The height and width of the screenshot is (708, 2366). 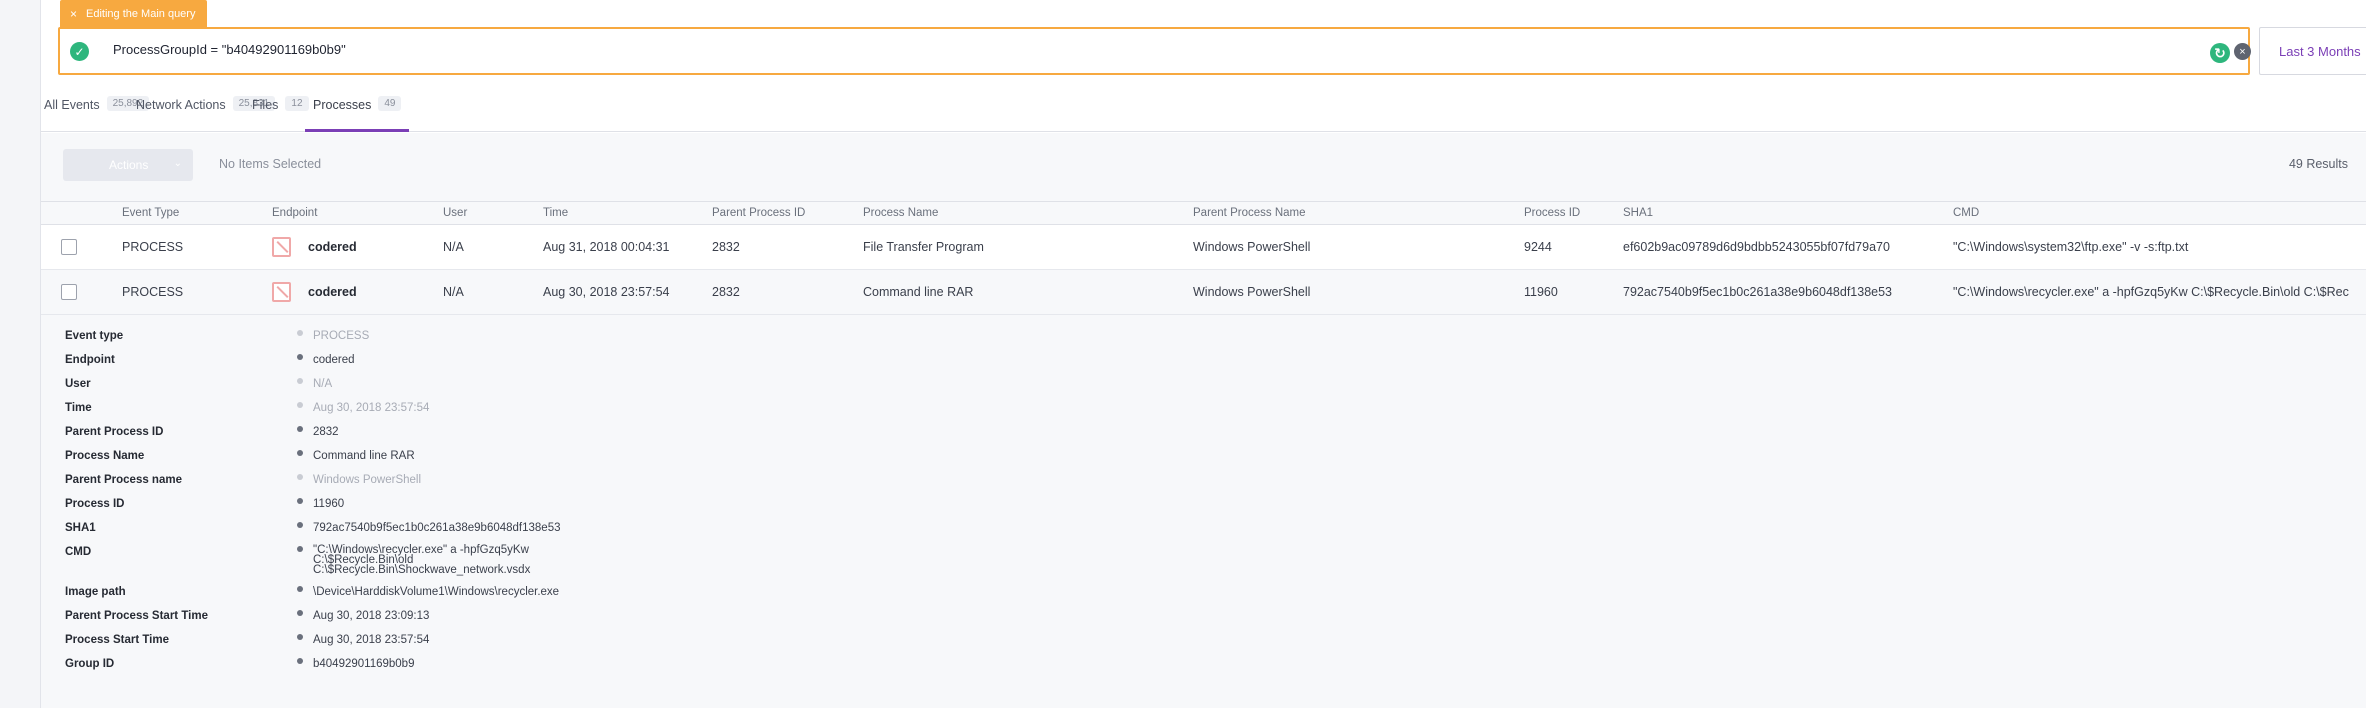 I want to click on detail-value: codered, so click(x=334, y=360).